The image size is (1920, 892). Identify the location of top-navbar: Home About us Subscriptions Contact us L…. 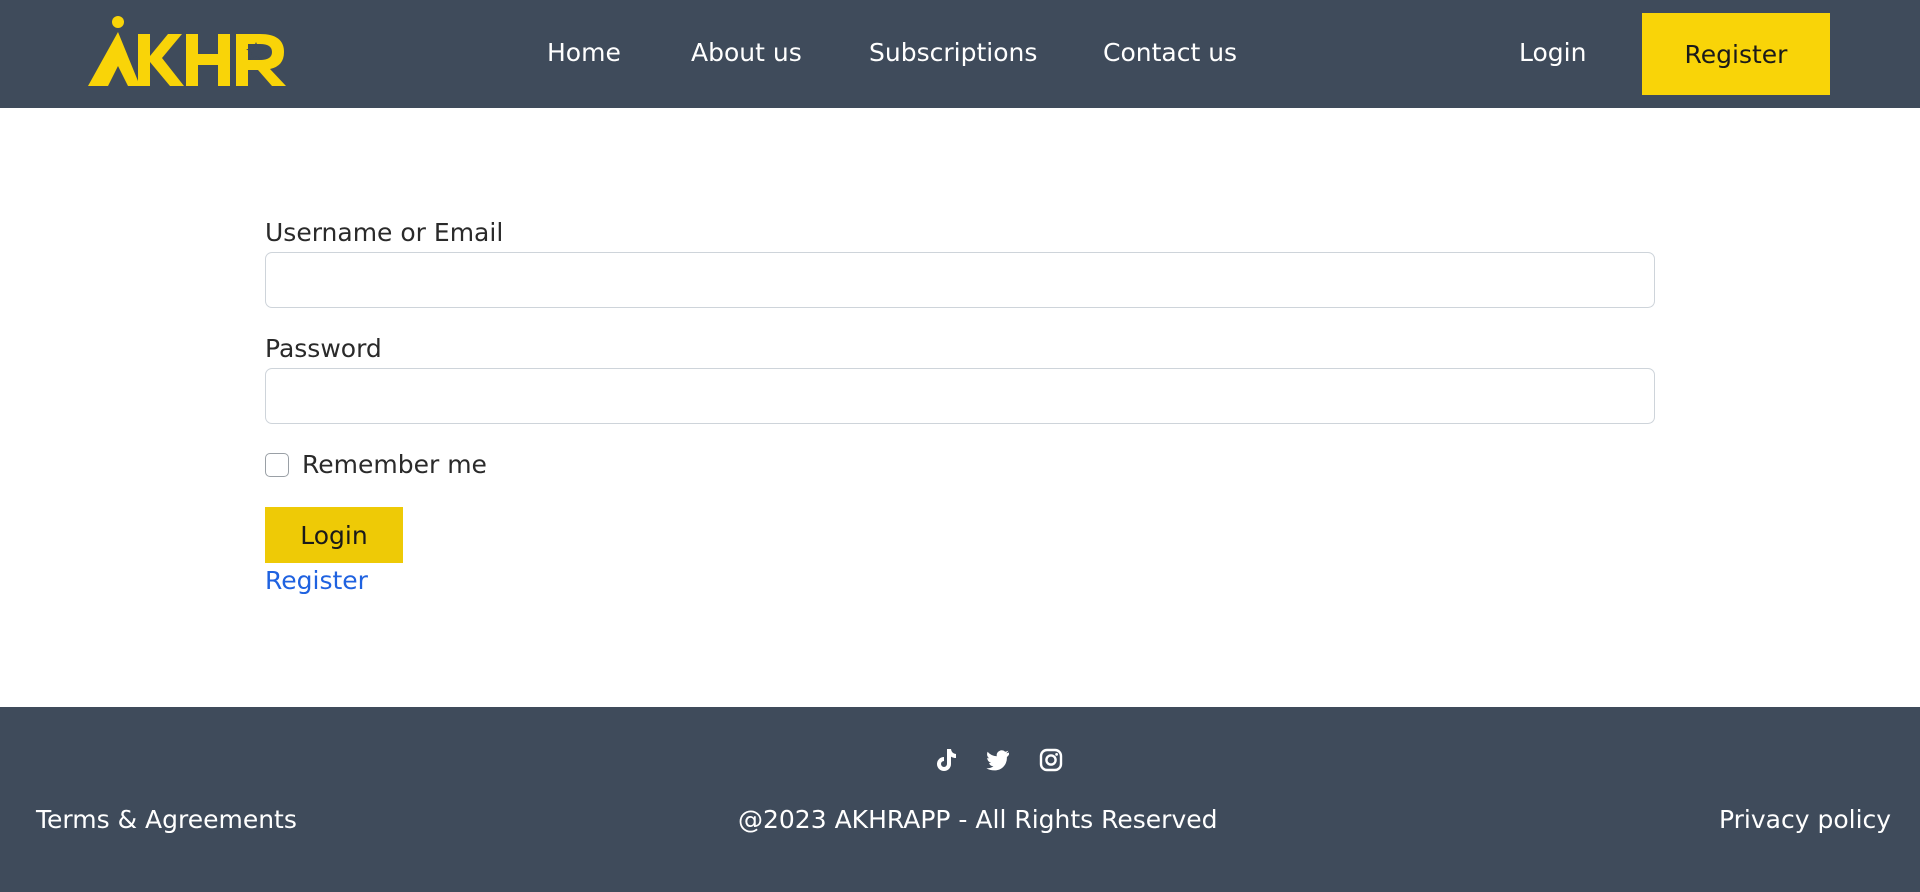
(960, 54).